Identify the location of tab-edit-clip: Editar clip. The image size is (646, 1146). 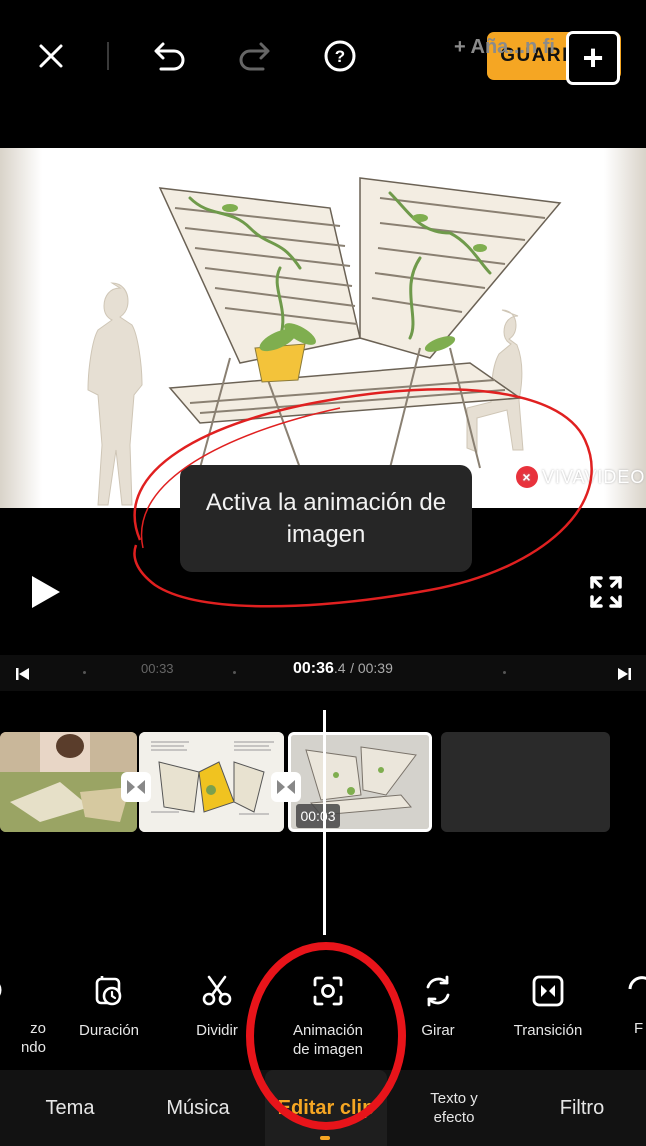
(326, 1108).